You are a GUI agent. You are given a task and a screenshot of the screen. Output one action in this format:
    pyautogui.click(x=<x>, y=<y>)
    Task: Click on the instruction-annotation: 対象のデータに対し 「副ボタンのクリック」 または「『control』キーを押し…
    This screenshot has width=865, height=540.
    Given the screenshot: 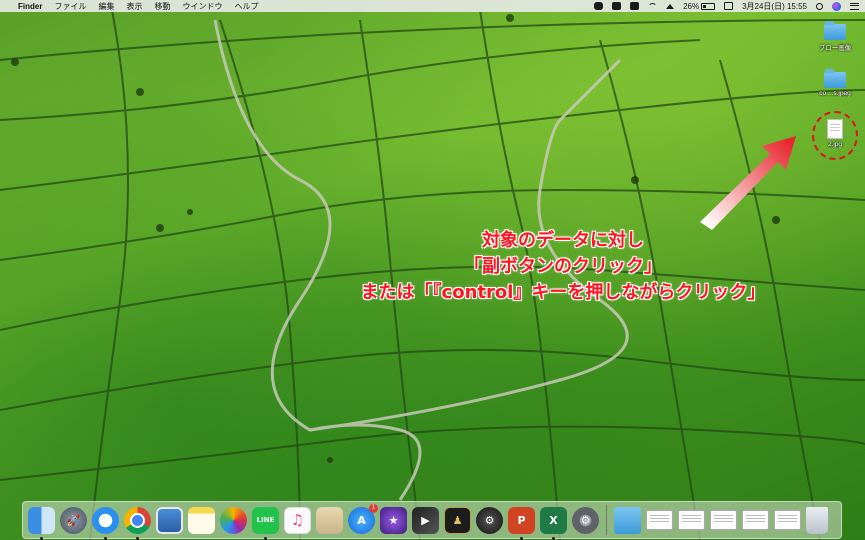 What is the action you would take?
    pyautogui.click(x=563, y=267)
    